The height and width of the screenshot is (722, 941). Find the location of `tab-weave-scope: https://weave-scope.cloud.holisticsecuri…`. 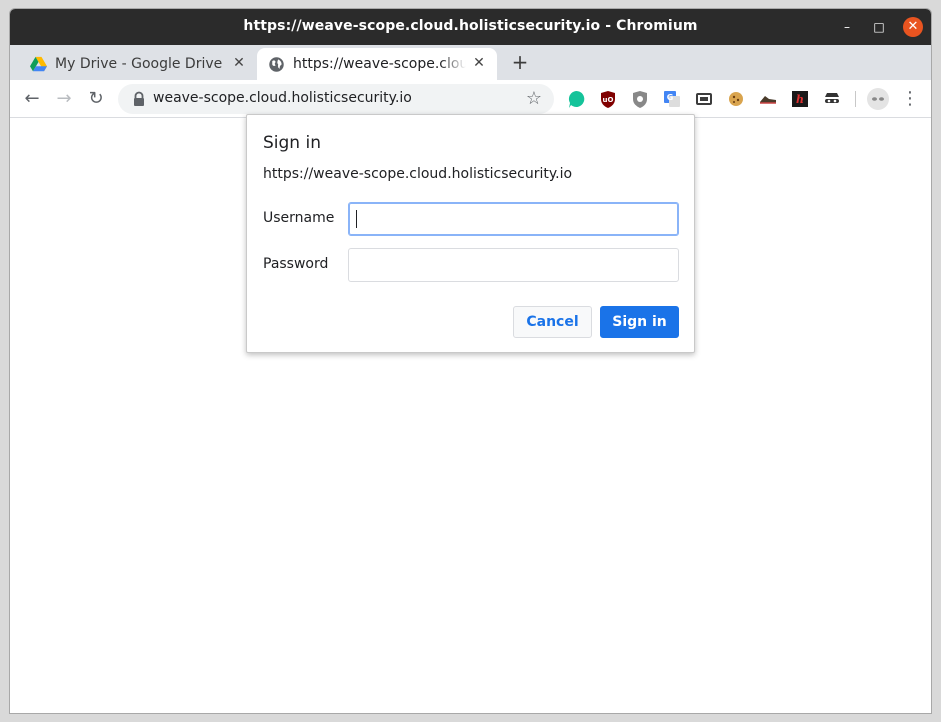

tab-weave-scope: https://weave-scope.cloud.holisticsecuri… is located at coordinates (377, 64).